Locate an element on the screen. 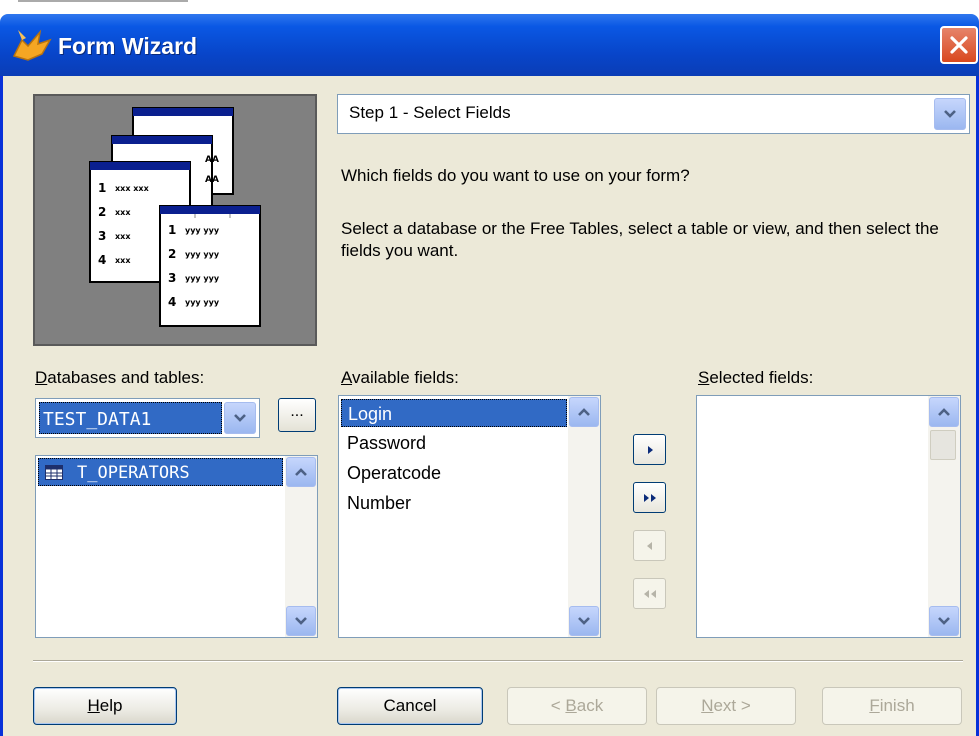 This screenshot has width=979, height=736. databases-label: Databases and tables: is located at coordinates (120, 377).